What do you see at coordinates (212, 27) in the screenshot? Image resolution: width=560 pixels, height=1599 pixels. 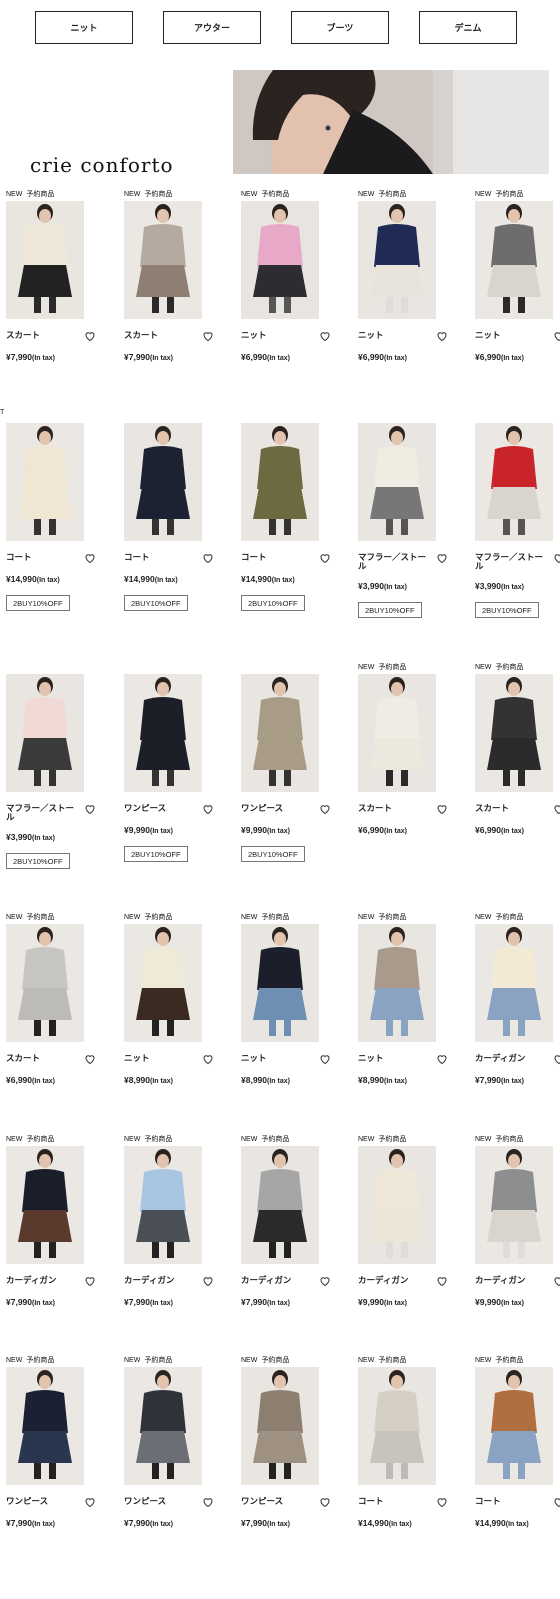 I see `category-button-outer: アウター` at bounding box center [212, 27].